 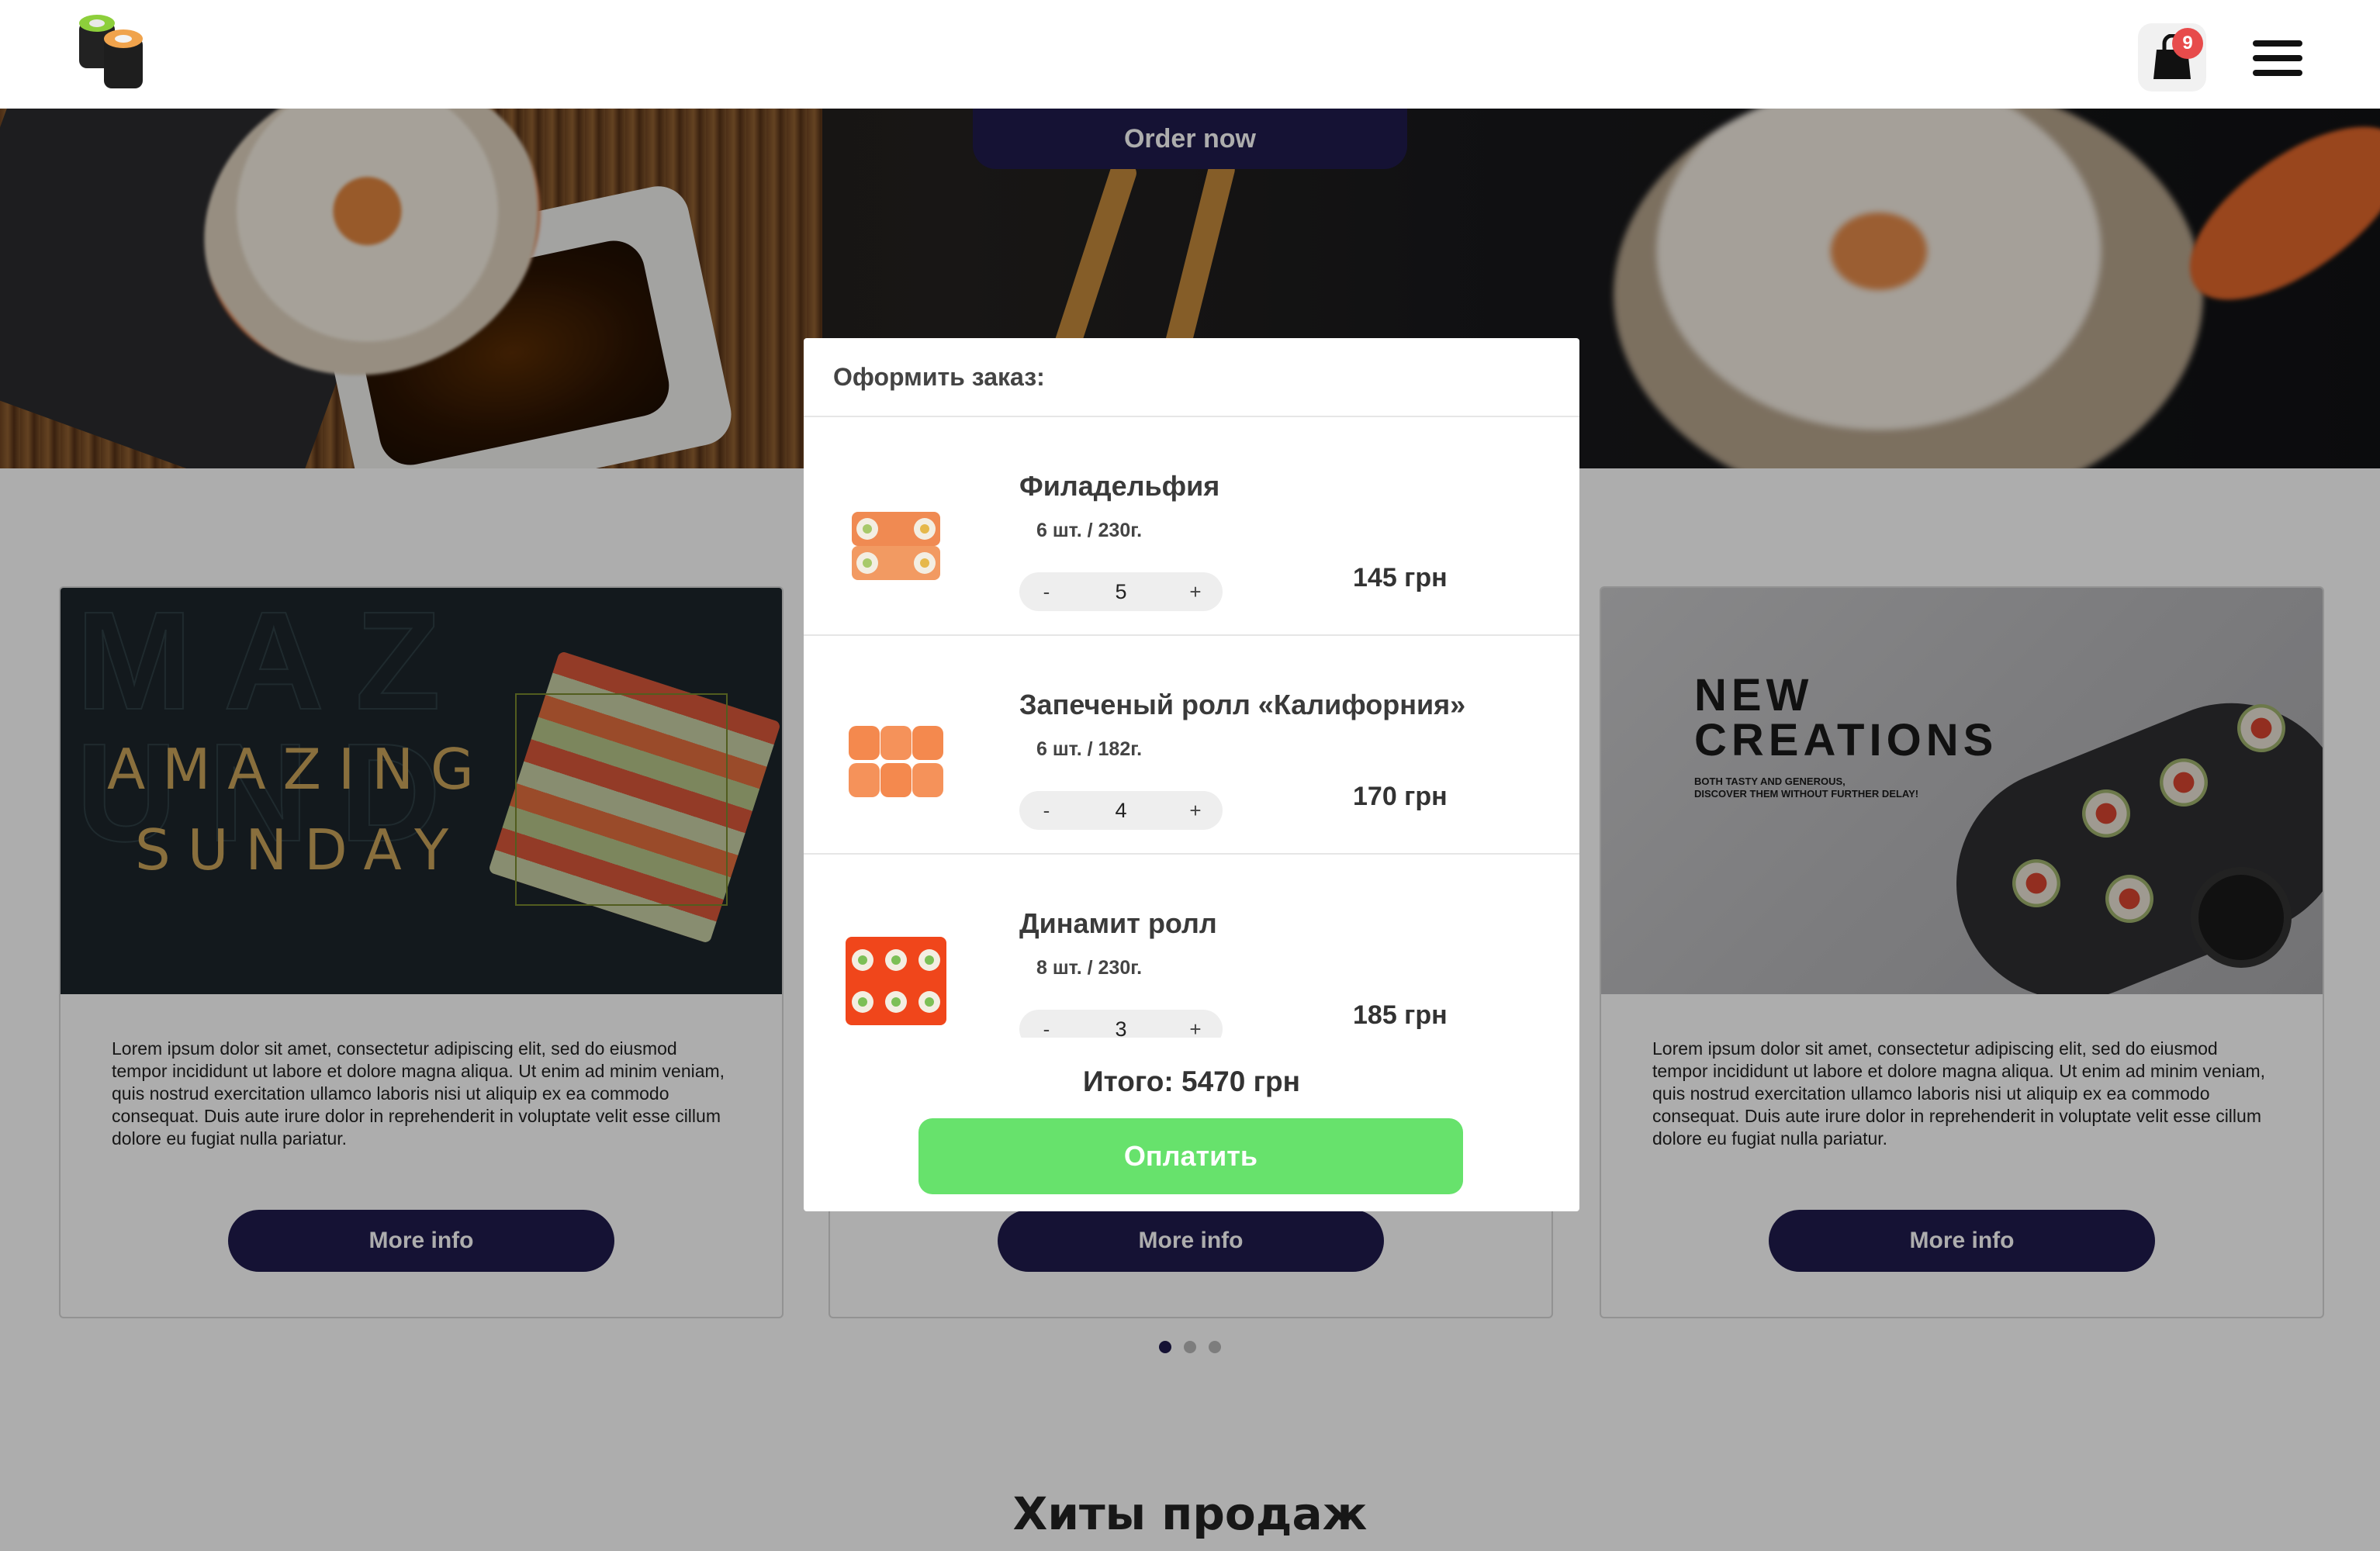 I want to click on quantity-value: 5, so click(x=1121, y=591).